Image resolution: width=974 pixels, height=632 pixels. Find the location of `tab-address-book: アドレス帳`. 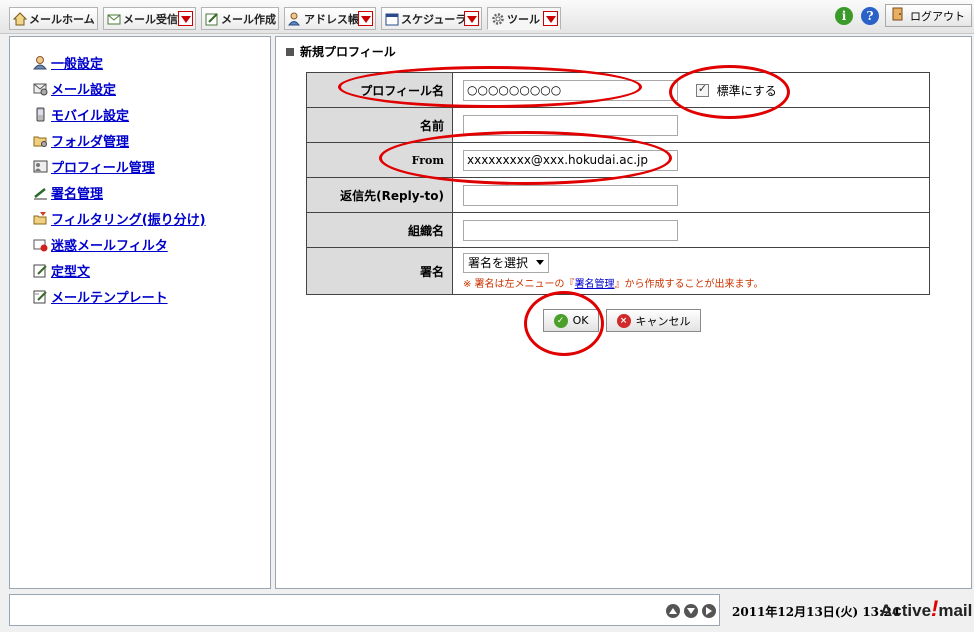

tab-address-book: アドレス帳 is located at coordinates (330, 18).